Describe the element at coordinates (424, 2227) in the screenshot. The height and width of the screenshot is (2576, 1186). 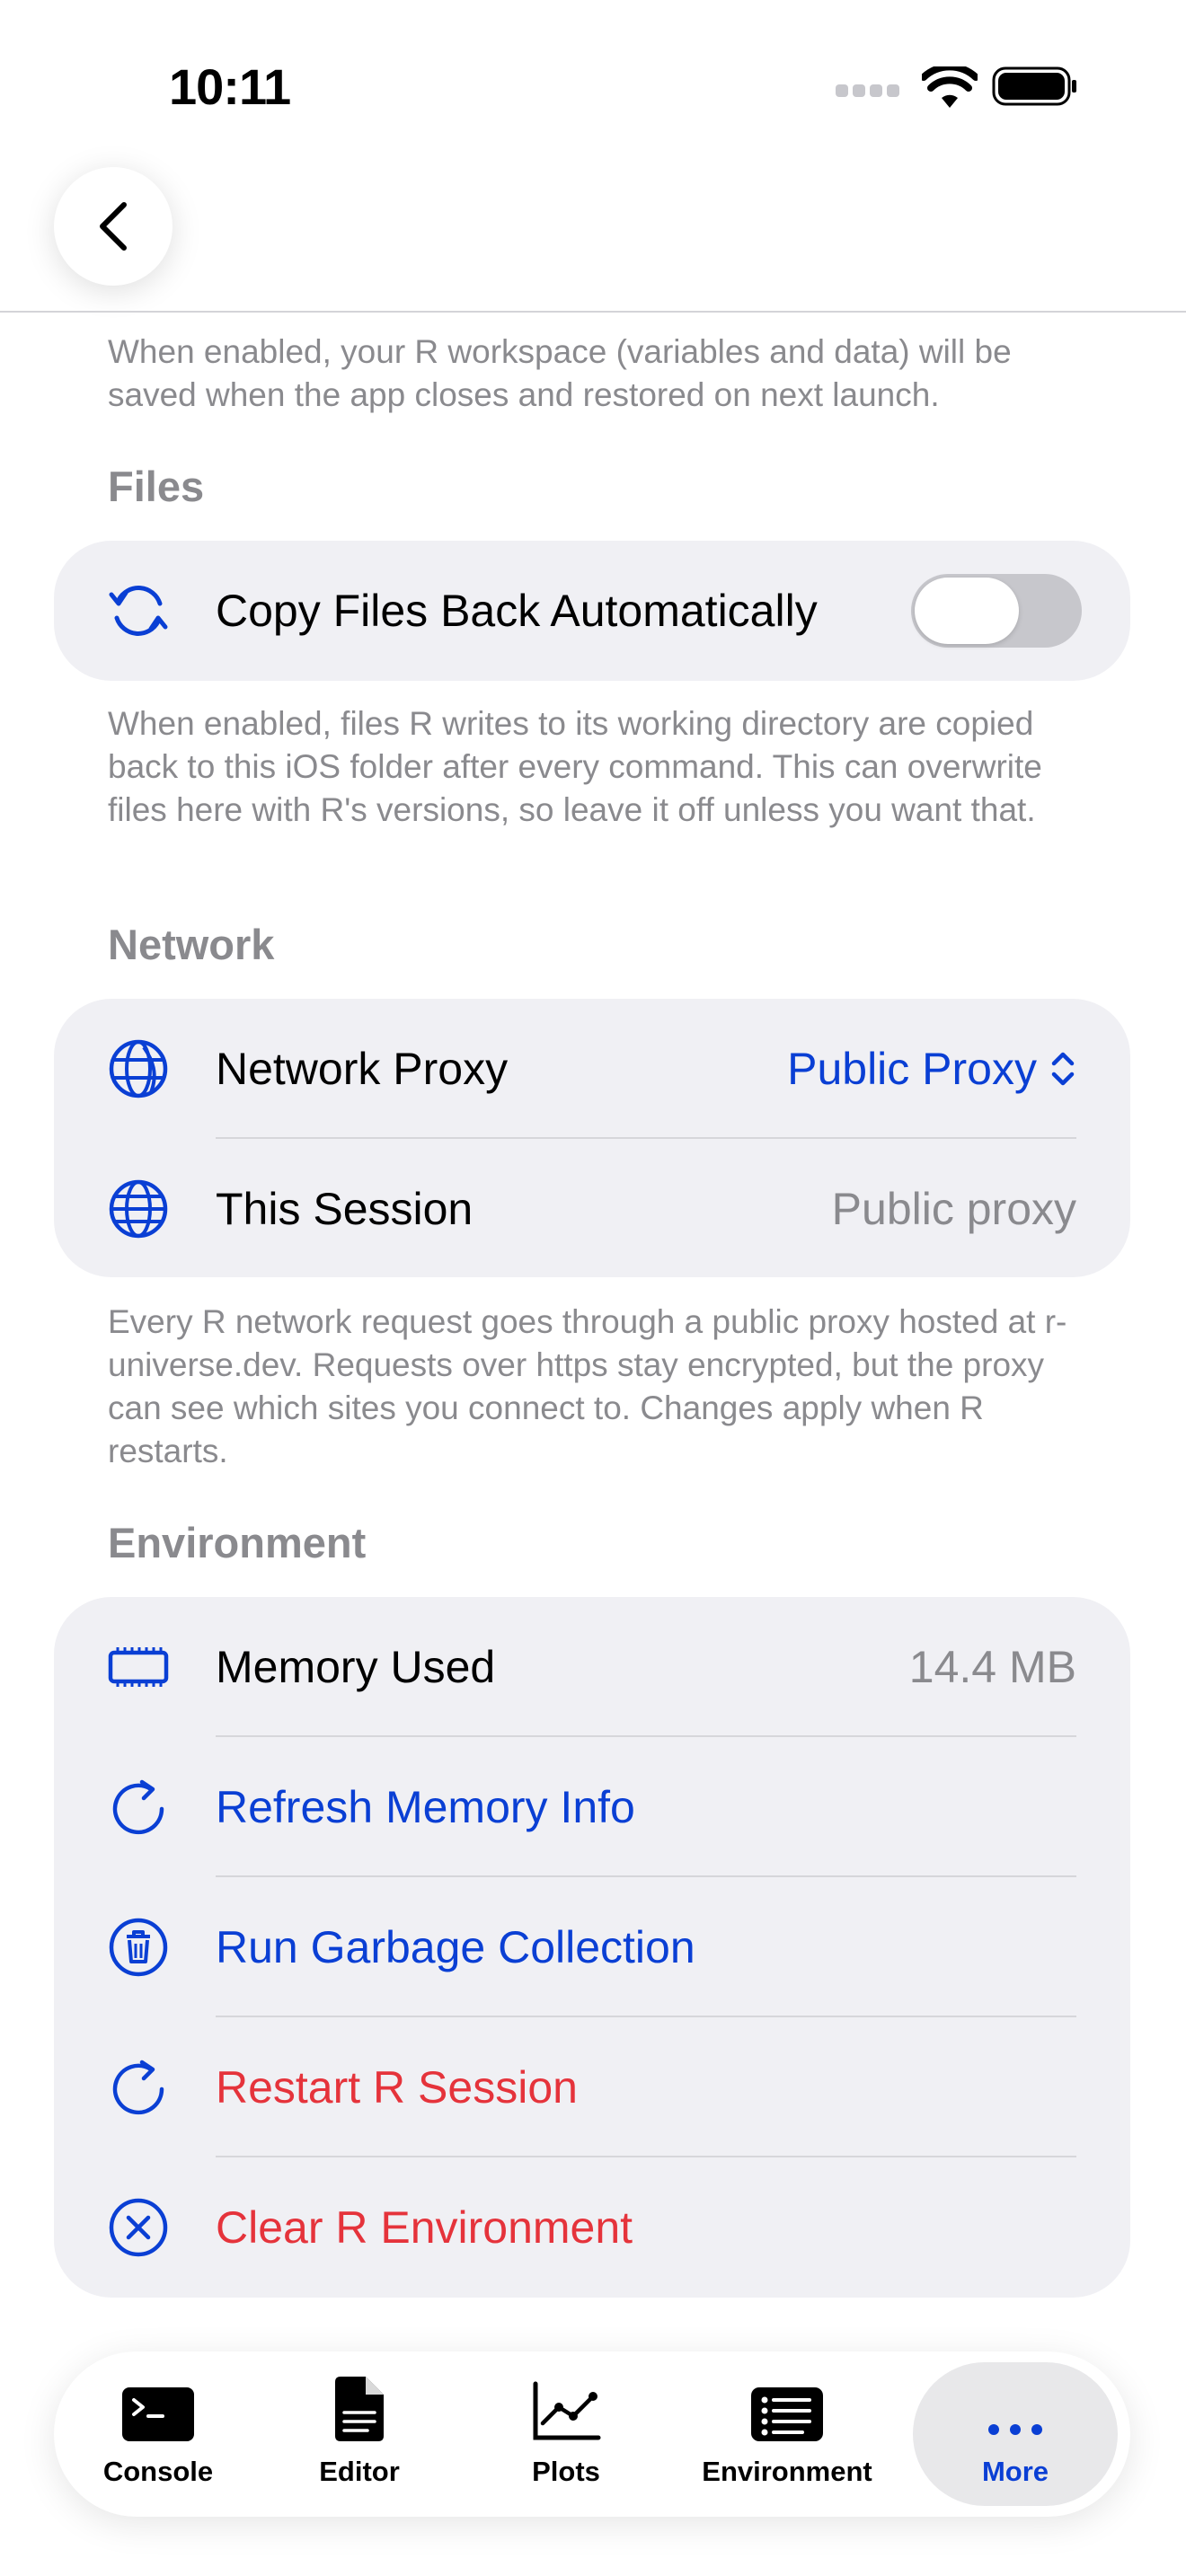
I see `clear-environment-label: Clear R Environment` at that location.